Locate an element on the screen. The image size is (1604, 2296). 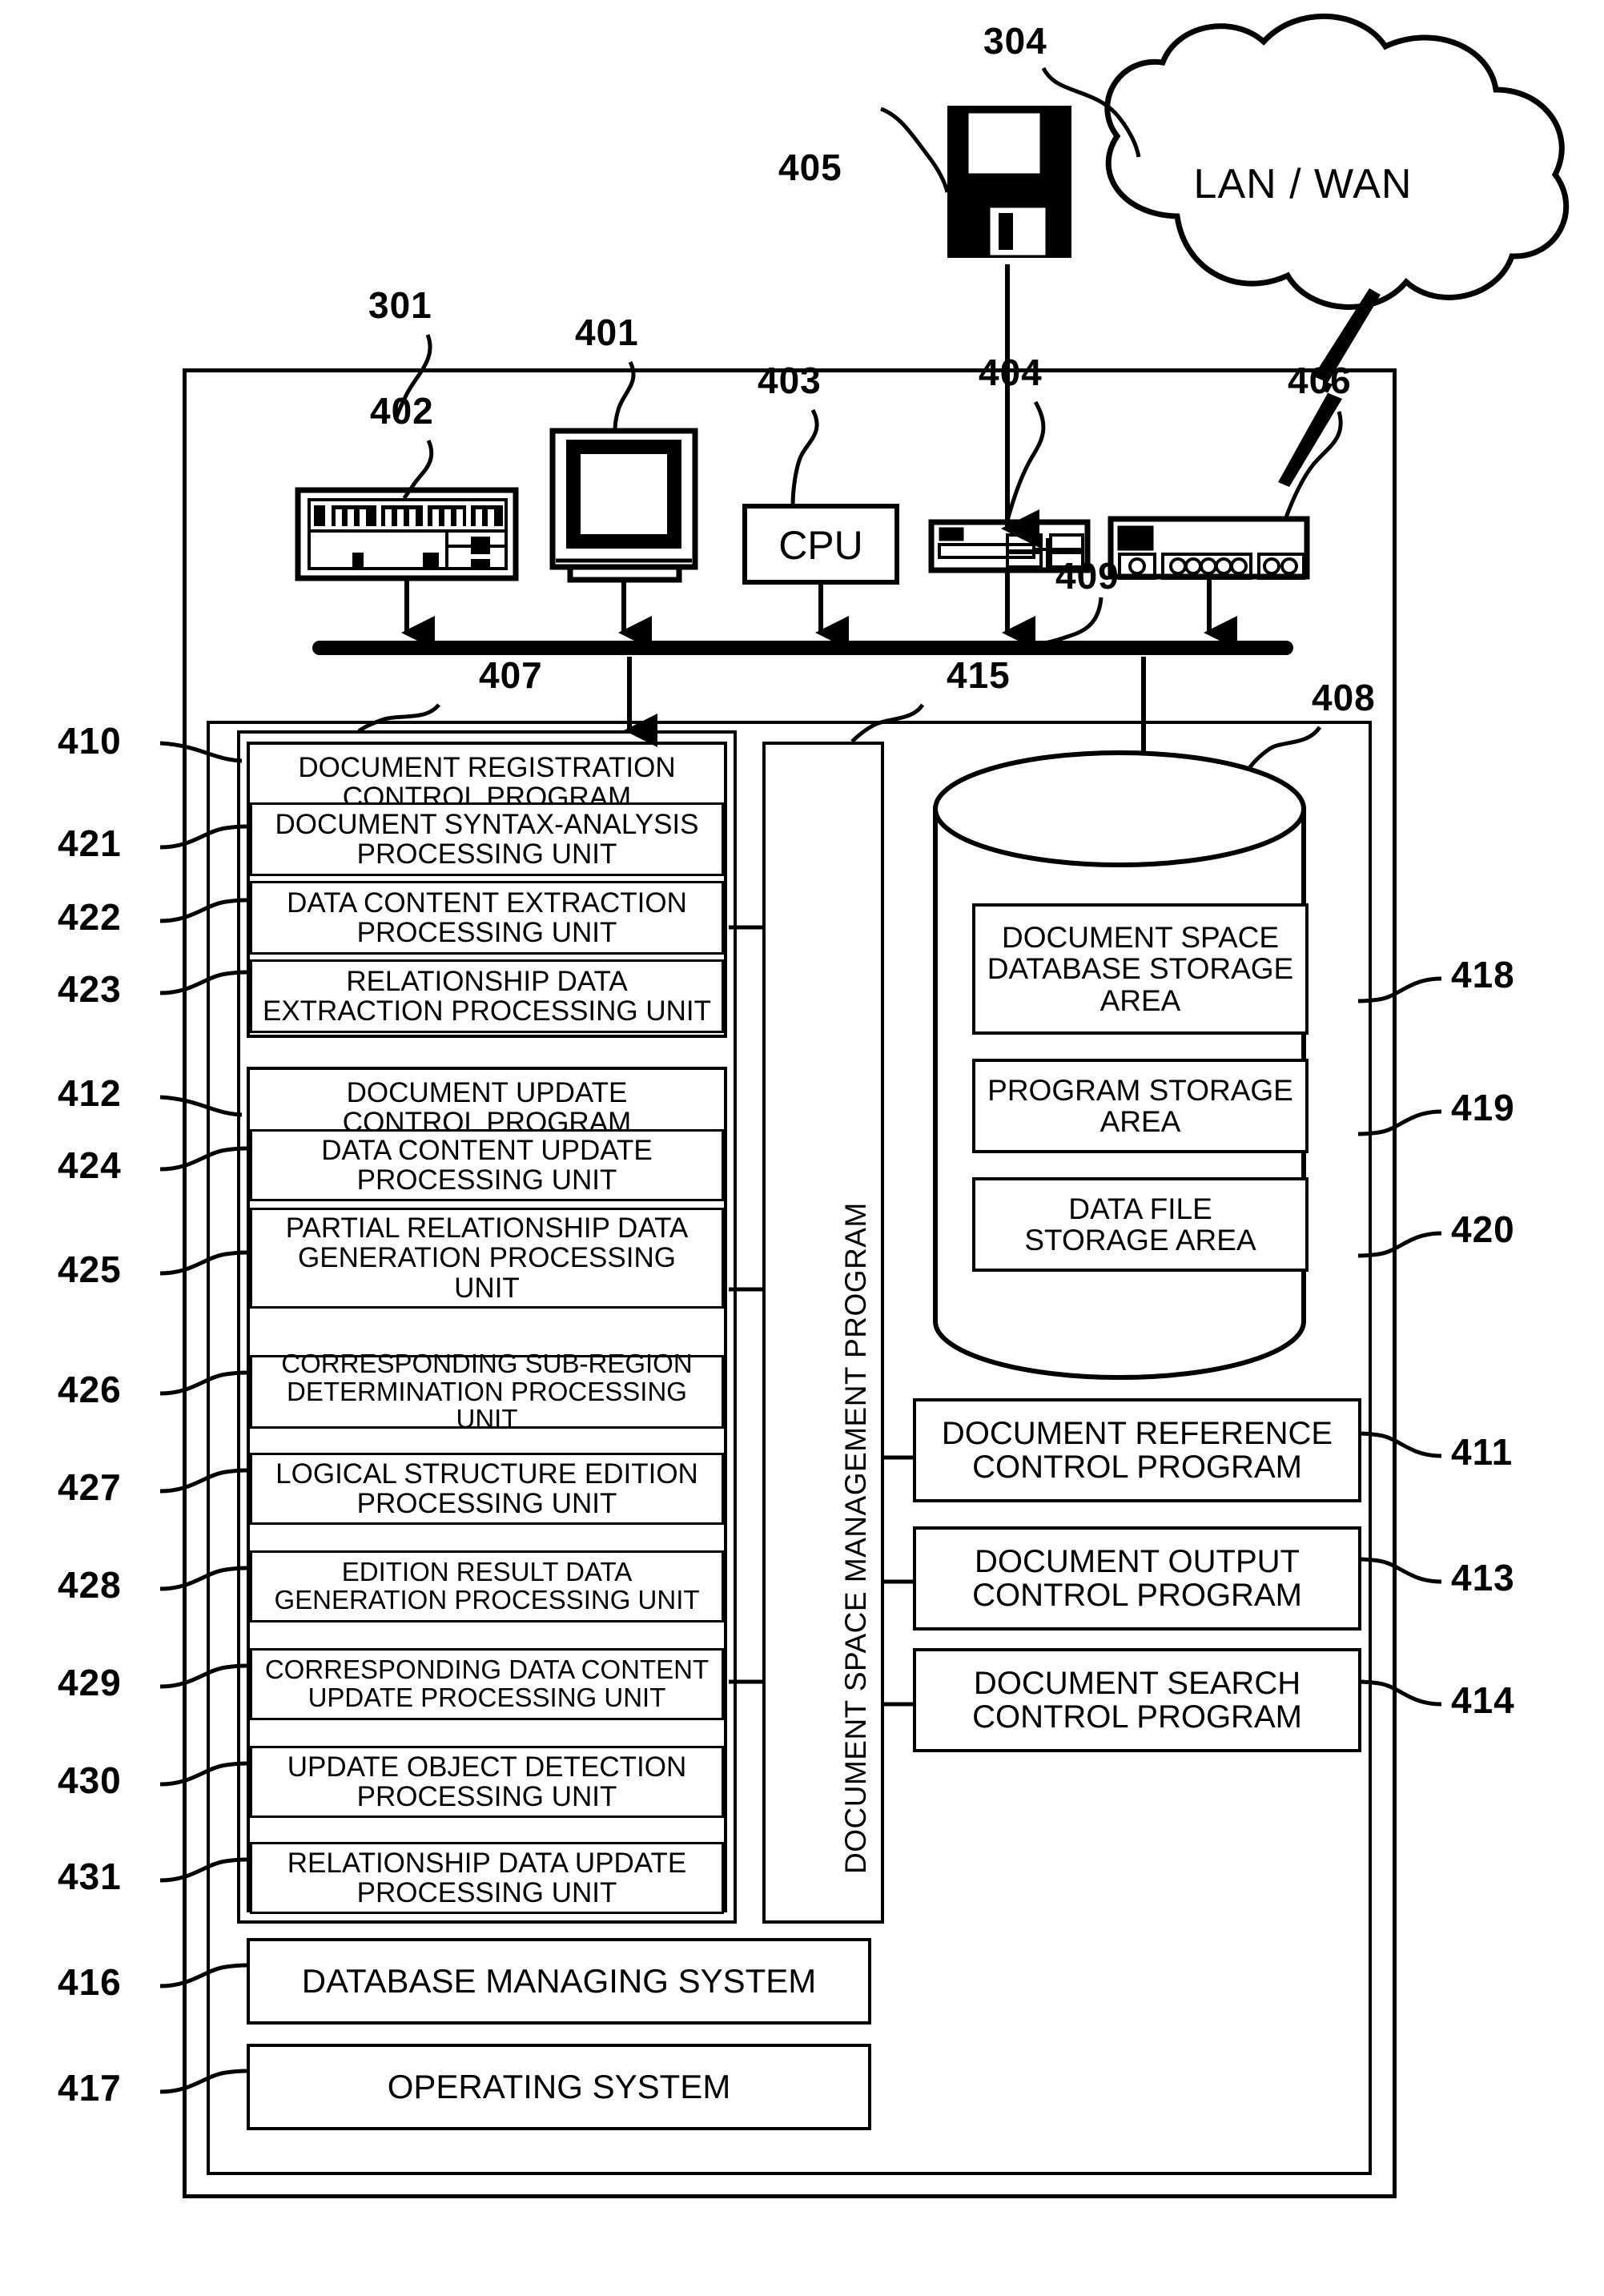
unit-label: DOCUMENT SYNTAX-ANALYSIS PROCESSING UNIT is located at coordinates (487, 839).